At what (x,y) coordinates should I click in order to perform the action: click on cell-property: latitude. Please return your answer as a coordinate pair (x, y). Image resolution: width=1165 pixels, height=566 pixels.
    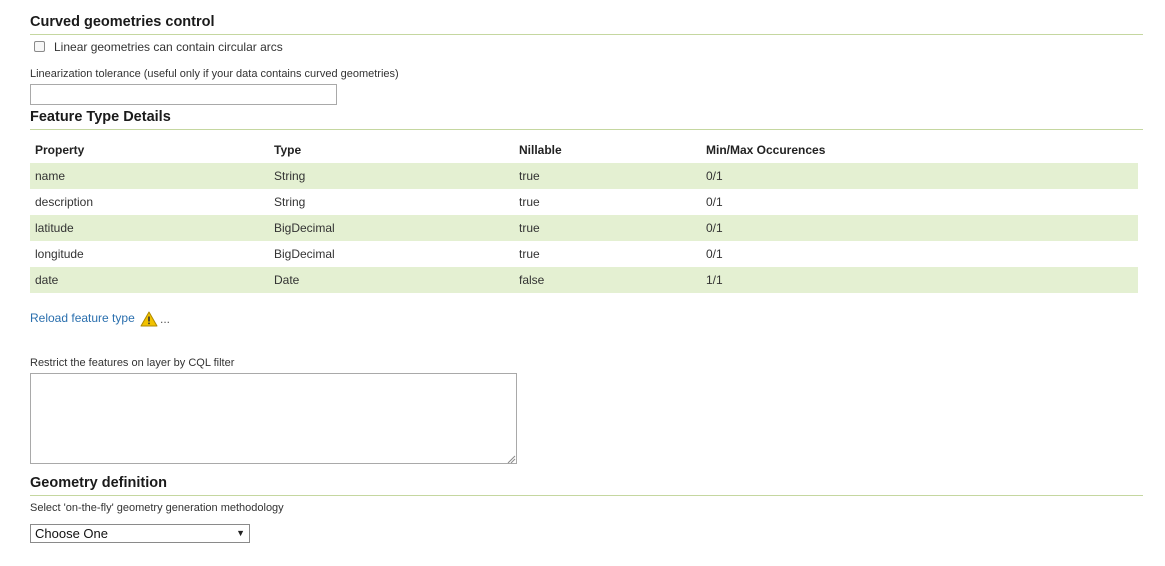
    Looking at the image, I should click on (54, 228).